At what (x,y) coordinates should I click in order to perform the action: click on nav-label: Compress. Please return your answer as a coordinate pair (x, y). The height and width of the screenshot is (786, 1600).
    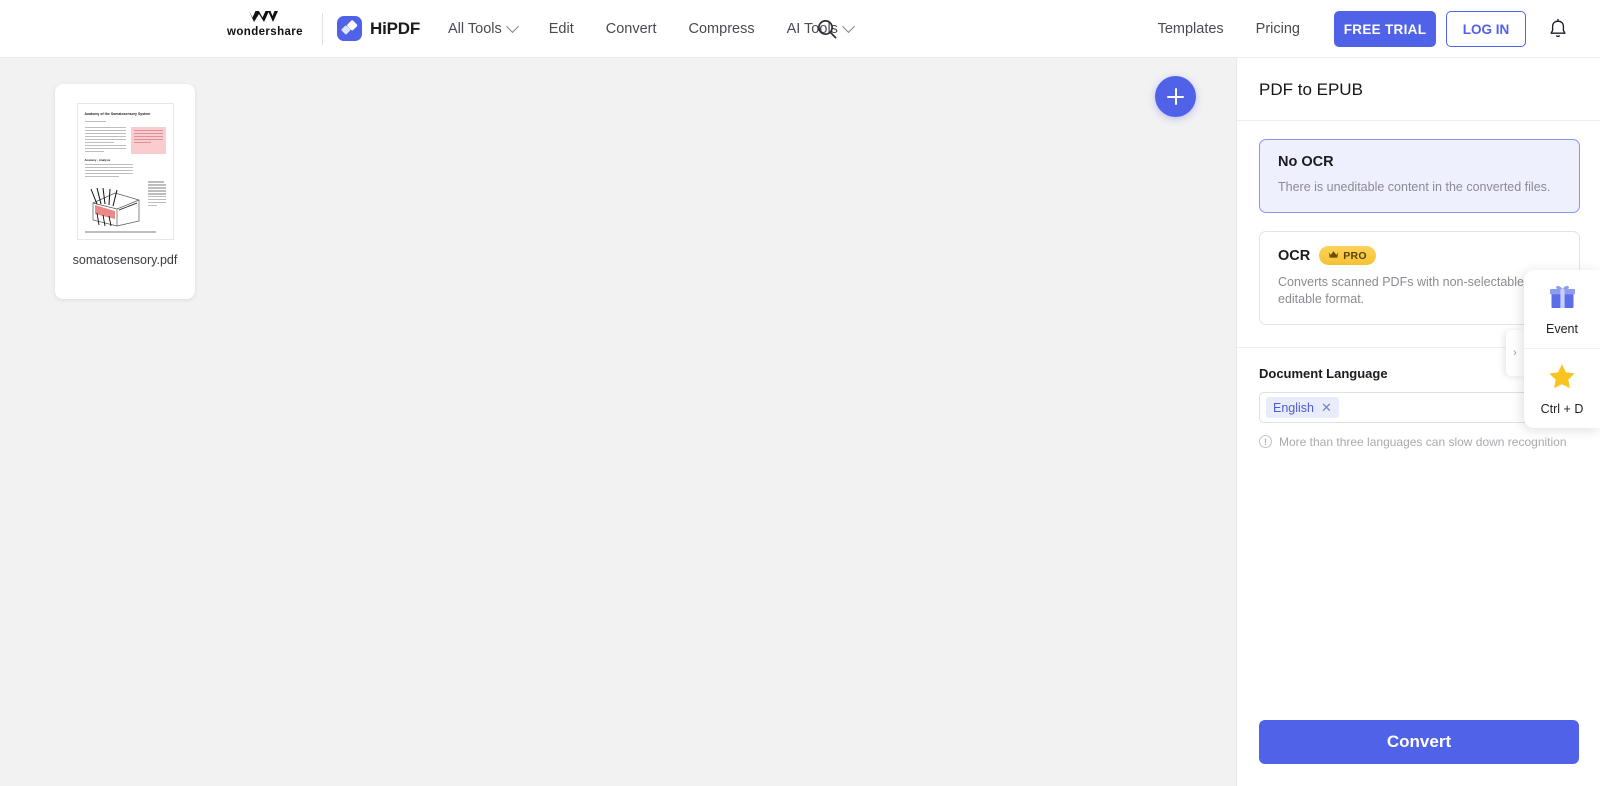
    Looking at the image, I should click on (721, 29).